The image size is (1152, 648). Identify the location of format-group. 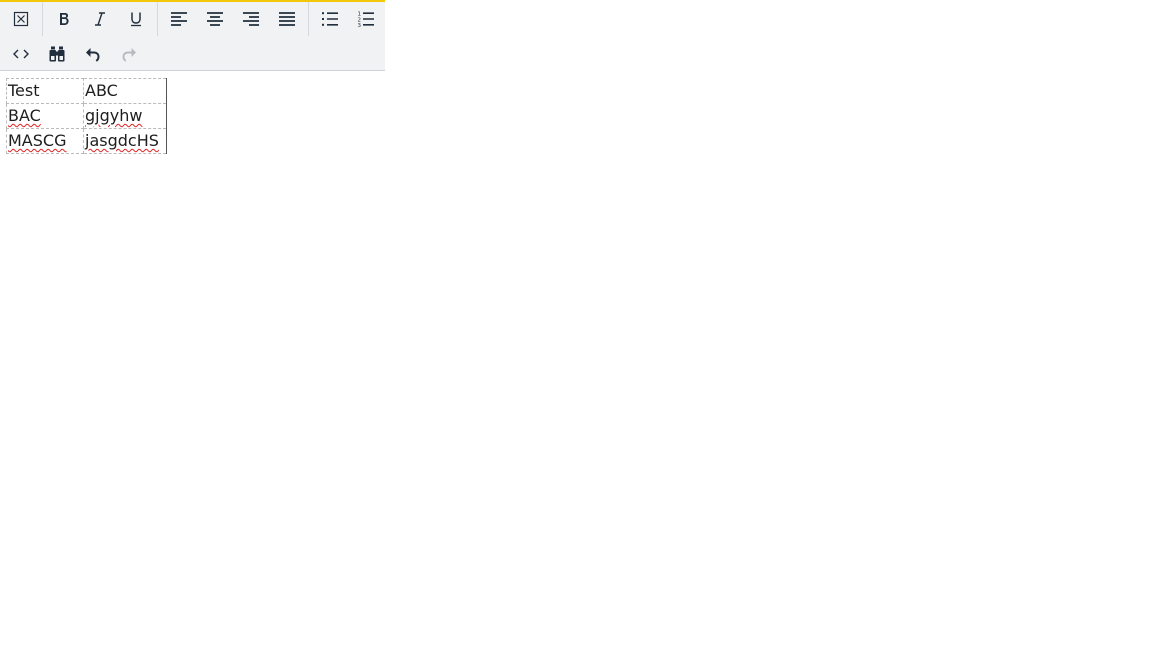
(21, 19).